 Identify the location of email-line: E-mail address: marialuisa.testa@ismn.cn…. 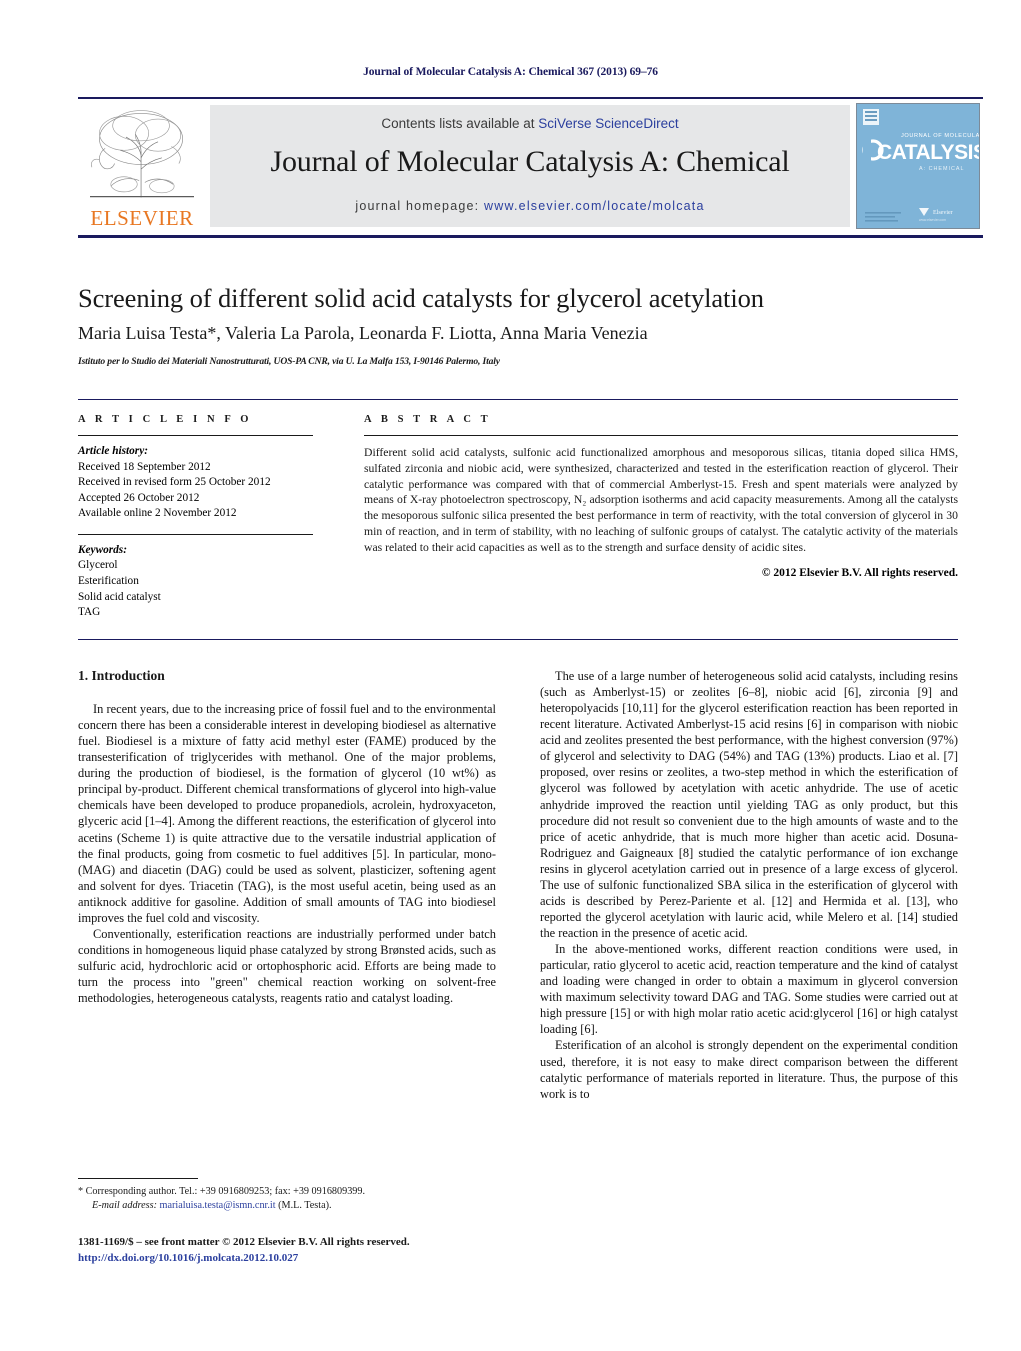
(293, 1206).